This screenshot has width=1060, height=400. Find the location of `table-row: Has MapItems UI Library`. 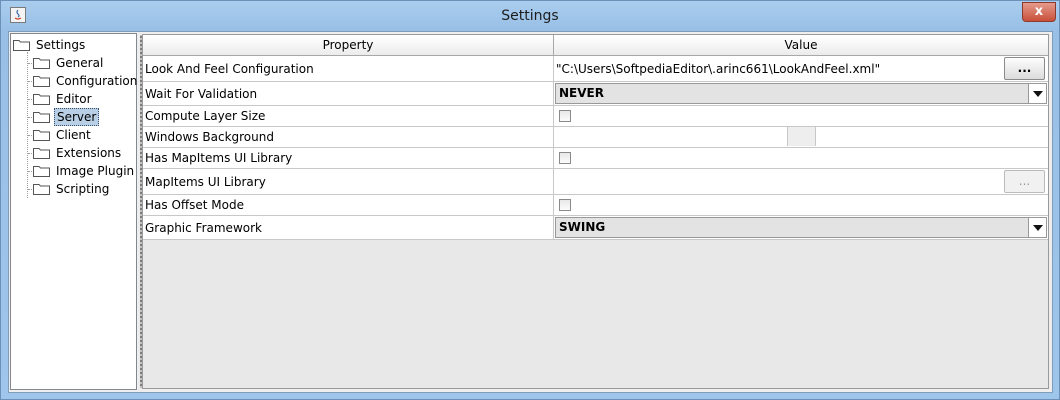

table-row: Has MapItems UI Library is located at coordinates (595, 158).